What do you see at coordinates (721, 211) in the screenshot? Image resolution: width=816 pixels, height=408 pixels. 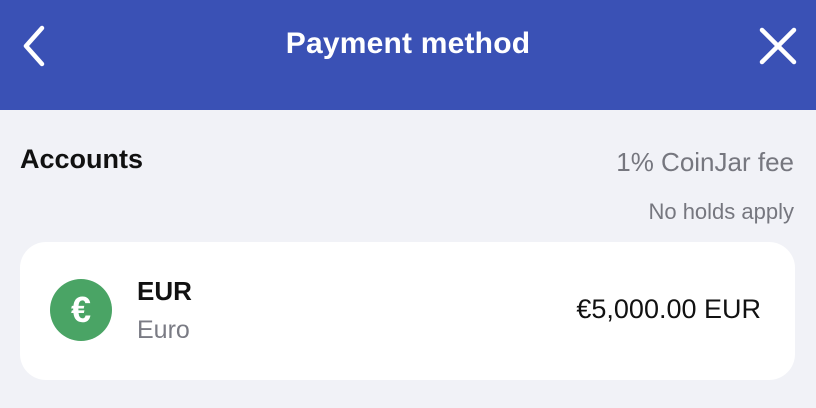 I see `holds-label: No holds apply` at bounding box center [721, 211].